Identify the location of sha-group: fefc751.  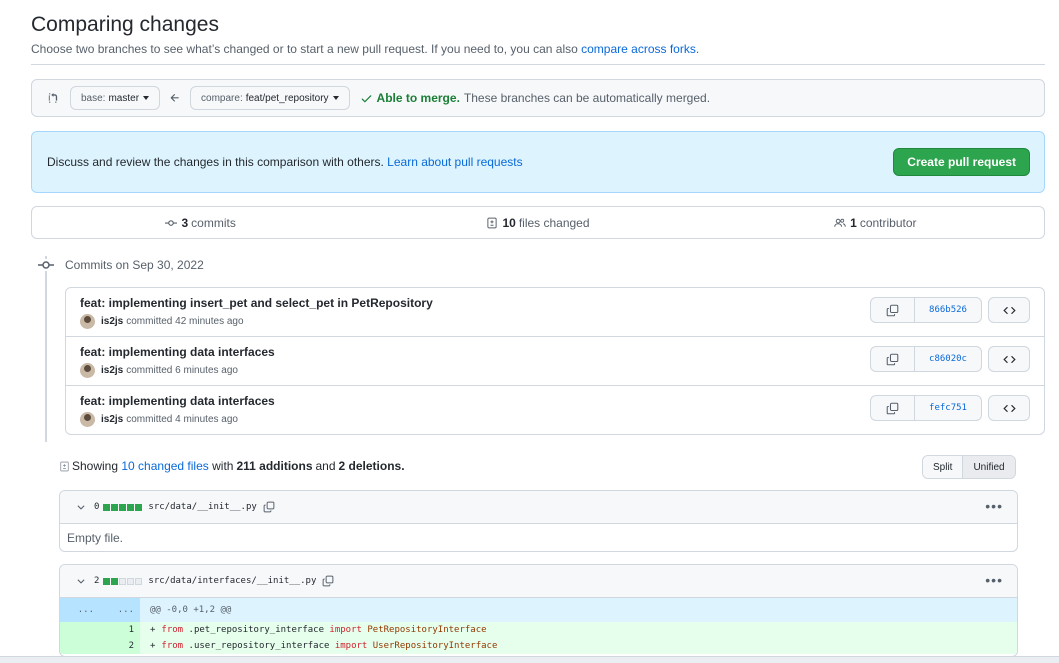
(926, 408).